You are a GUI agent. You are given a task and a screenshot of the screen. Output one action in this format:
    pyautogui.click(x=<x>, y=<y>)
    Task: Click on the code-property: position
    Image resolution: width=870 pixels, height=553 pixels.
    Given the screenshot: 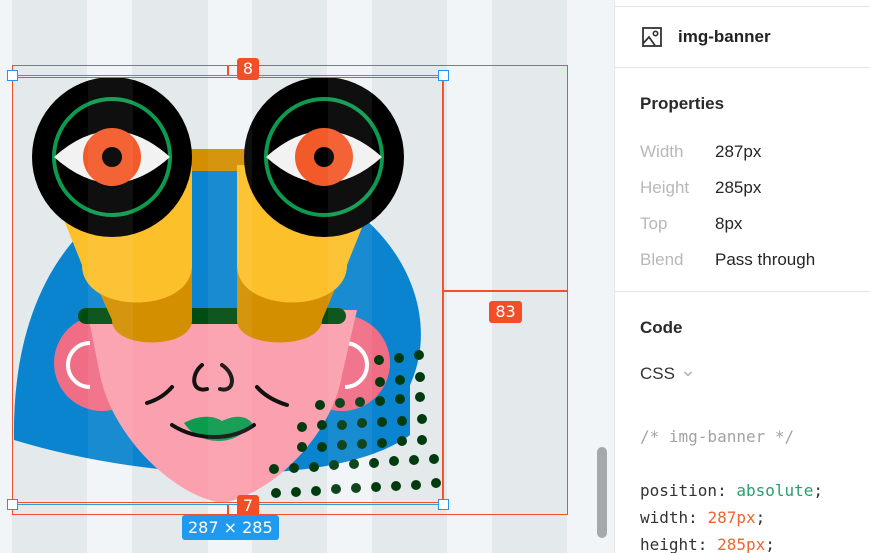 What is the action you would take?
    pyautogui.click(x=679, y=490)
    